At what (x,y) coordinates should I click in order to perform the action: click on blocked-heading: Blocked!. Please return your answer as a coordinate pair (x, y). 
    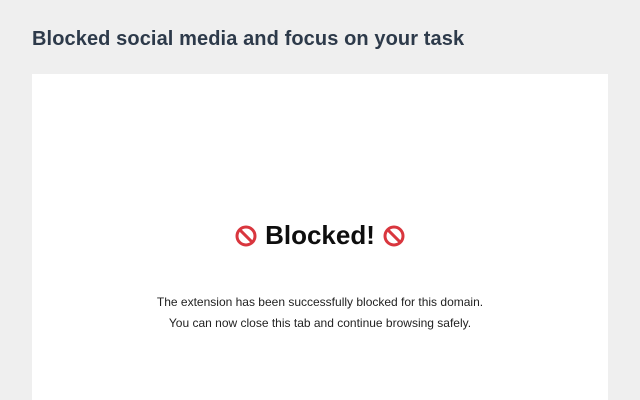
    Looking at the image, I should click on (320, 235).